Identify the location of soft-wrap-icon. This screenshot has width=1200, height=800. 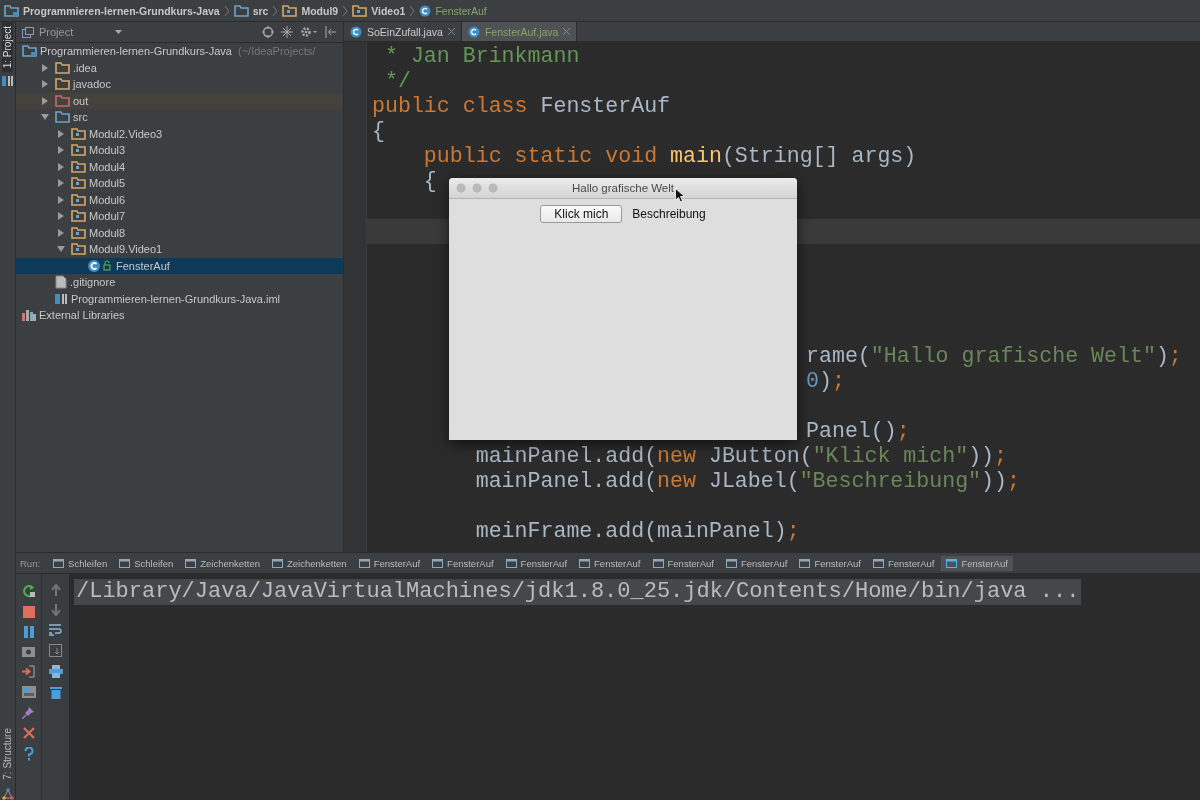
(55, 630).